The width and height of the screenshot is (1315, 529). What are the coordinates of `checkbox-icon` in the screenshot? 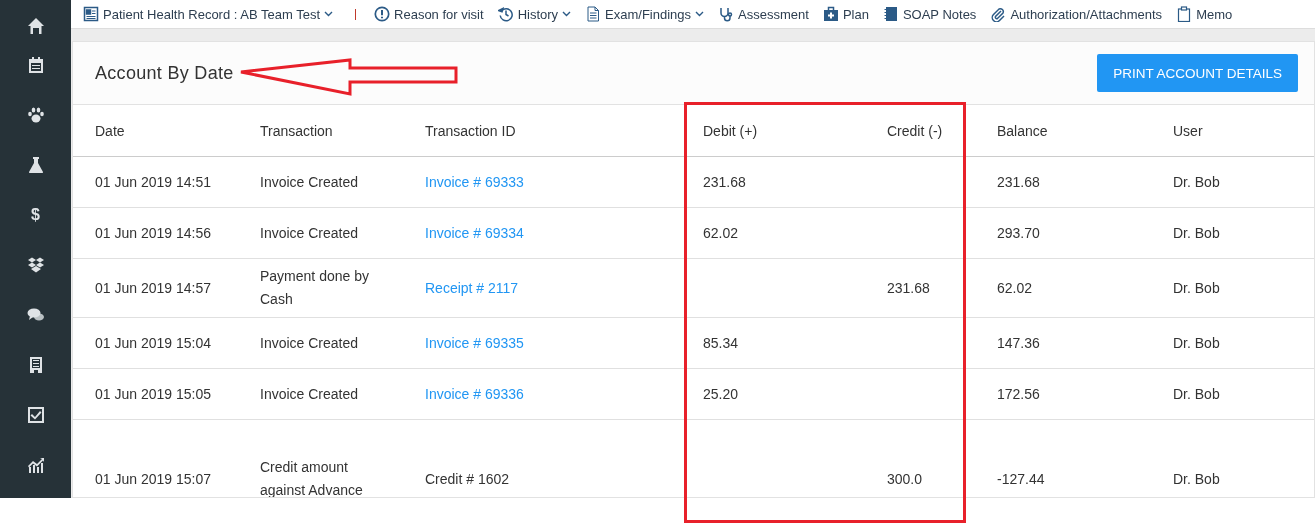 It's located at (35, 415).